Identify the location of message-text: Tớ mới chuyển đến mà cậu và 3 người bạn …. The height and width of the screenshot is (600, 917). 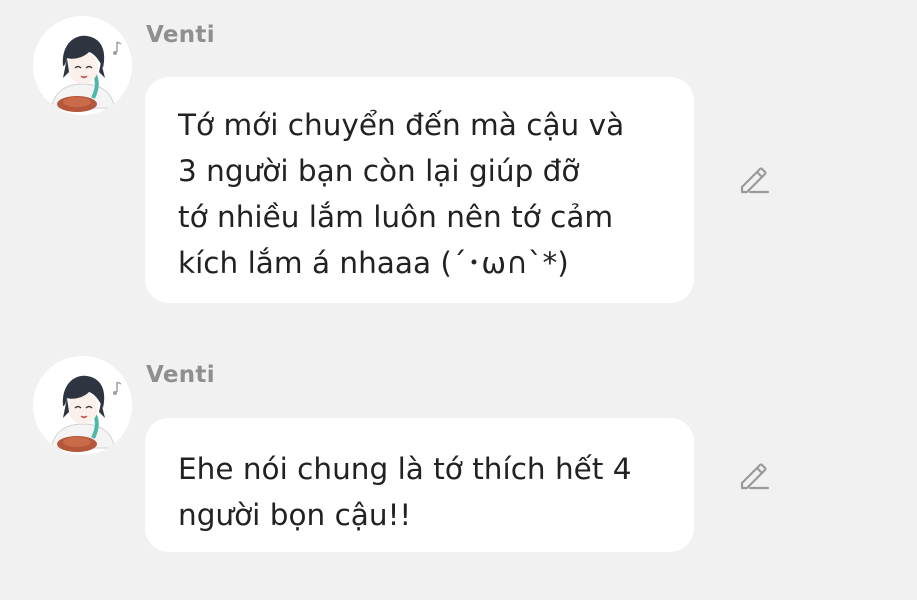
(401, 194).